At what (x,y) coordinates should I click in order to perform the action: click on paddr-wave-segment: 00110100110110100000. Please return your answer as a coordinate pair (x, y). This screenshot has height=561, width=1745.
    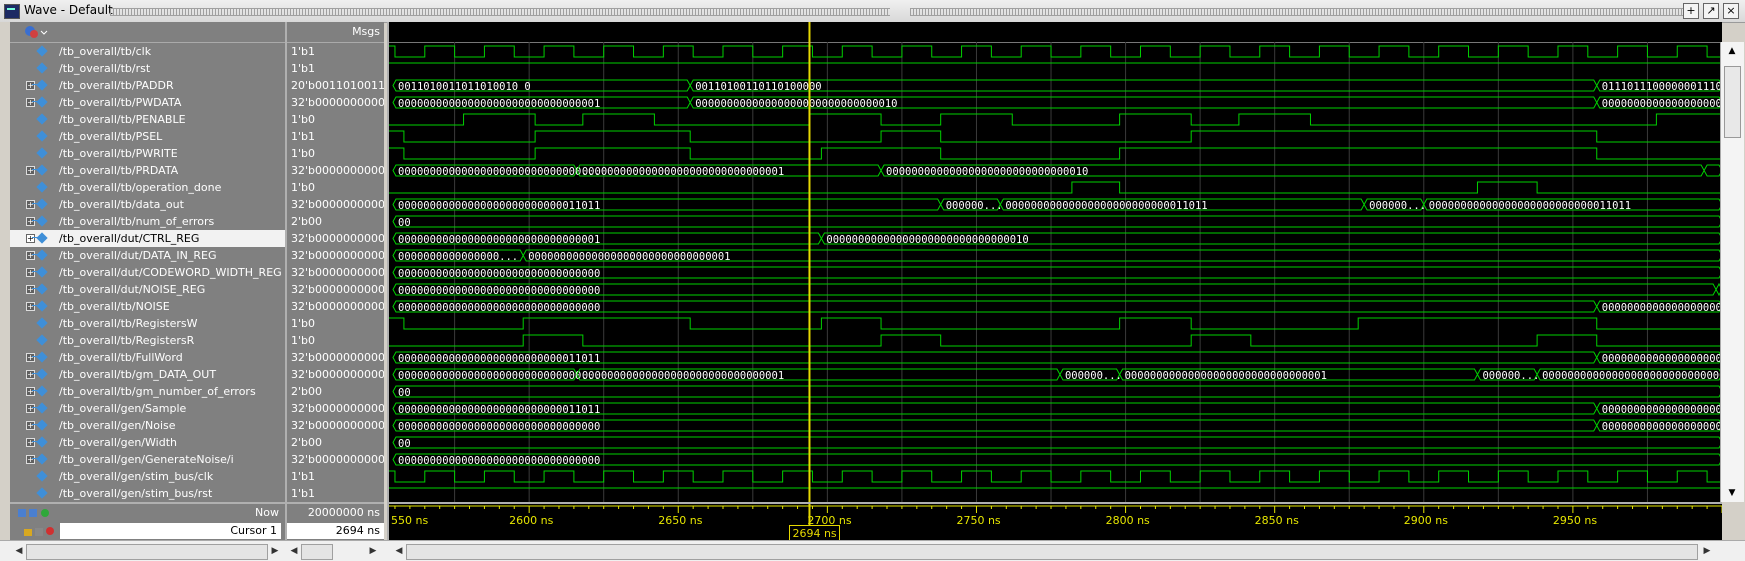
    Looking at the image, I should click on (1143, 86).